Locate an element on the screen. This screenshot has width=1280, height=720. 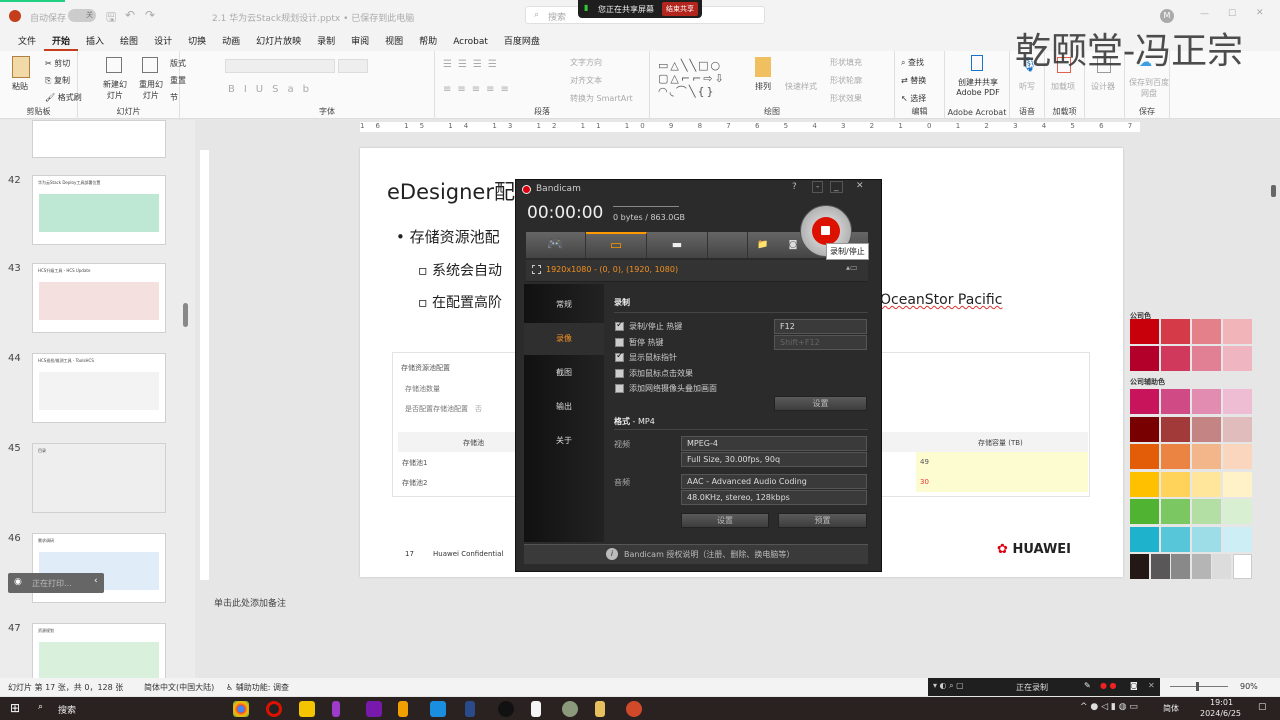
align-text-button: 对齐文本 is located at coordinates (586, 80).